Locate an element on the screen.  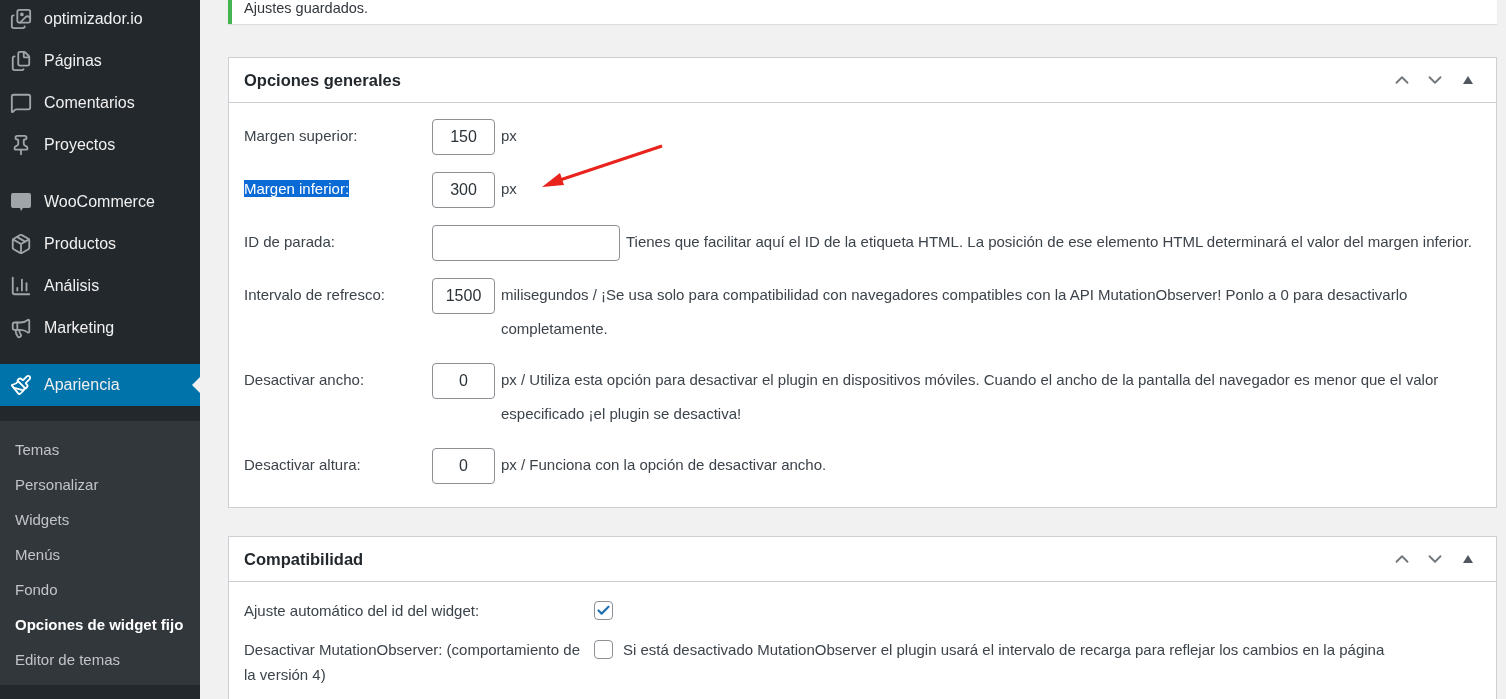
menu-label: optimizador.io is located at coordinates (93, 19).